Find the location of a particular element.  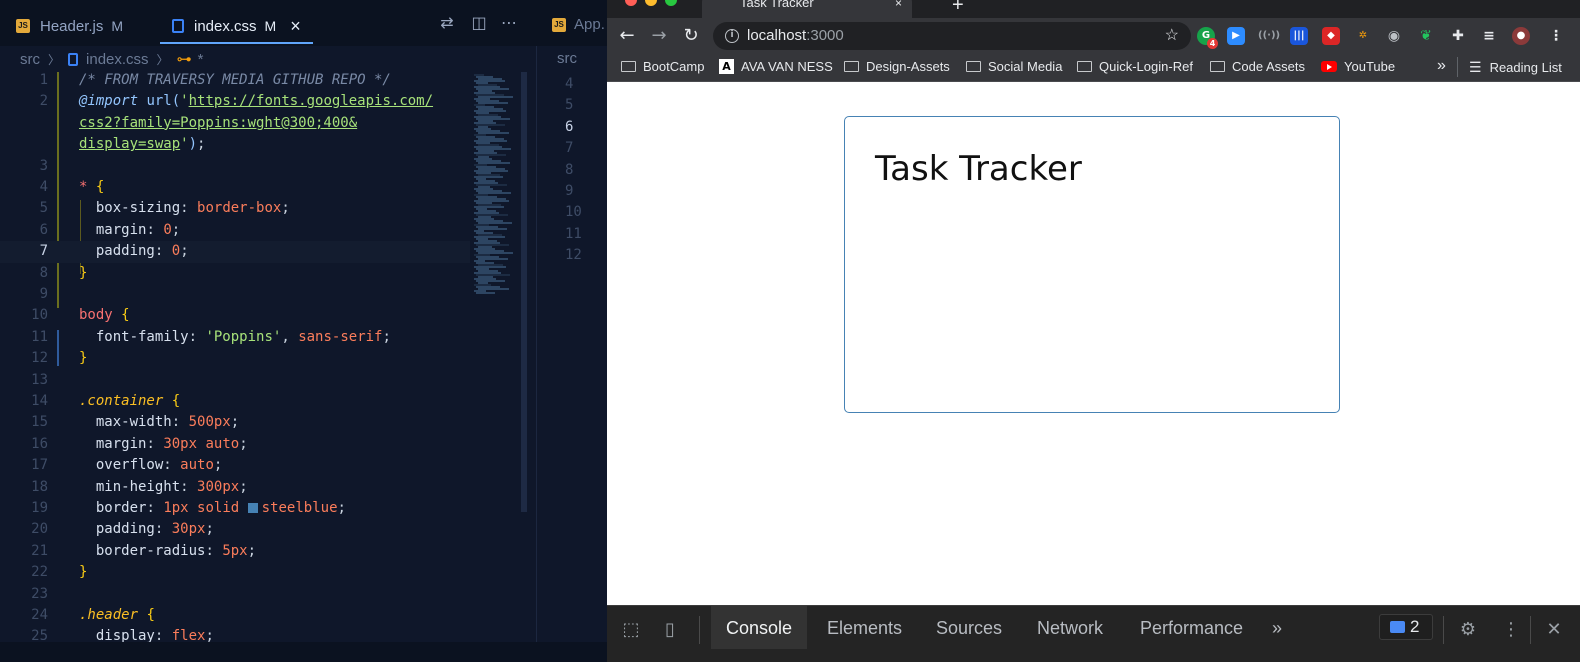

code-line: 19 border: 1px solid steelblue; is located at coordinates (235, 508).